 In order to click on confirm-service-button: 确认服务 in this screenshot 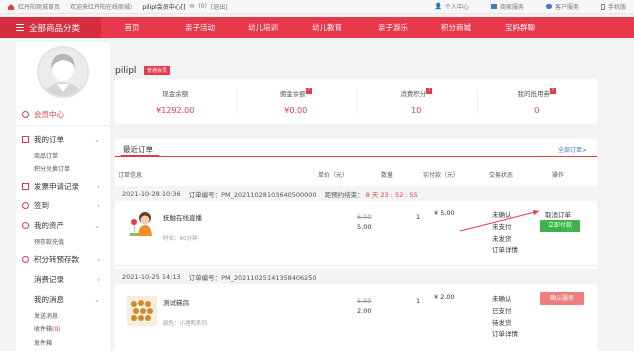, I will do `click(562, 298)`.